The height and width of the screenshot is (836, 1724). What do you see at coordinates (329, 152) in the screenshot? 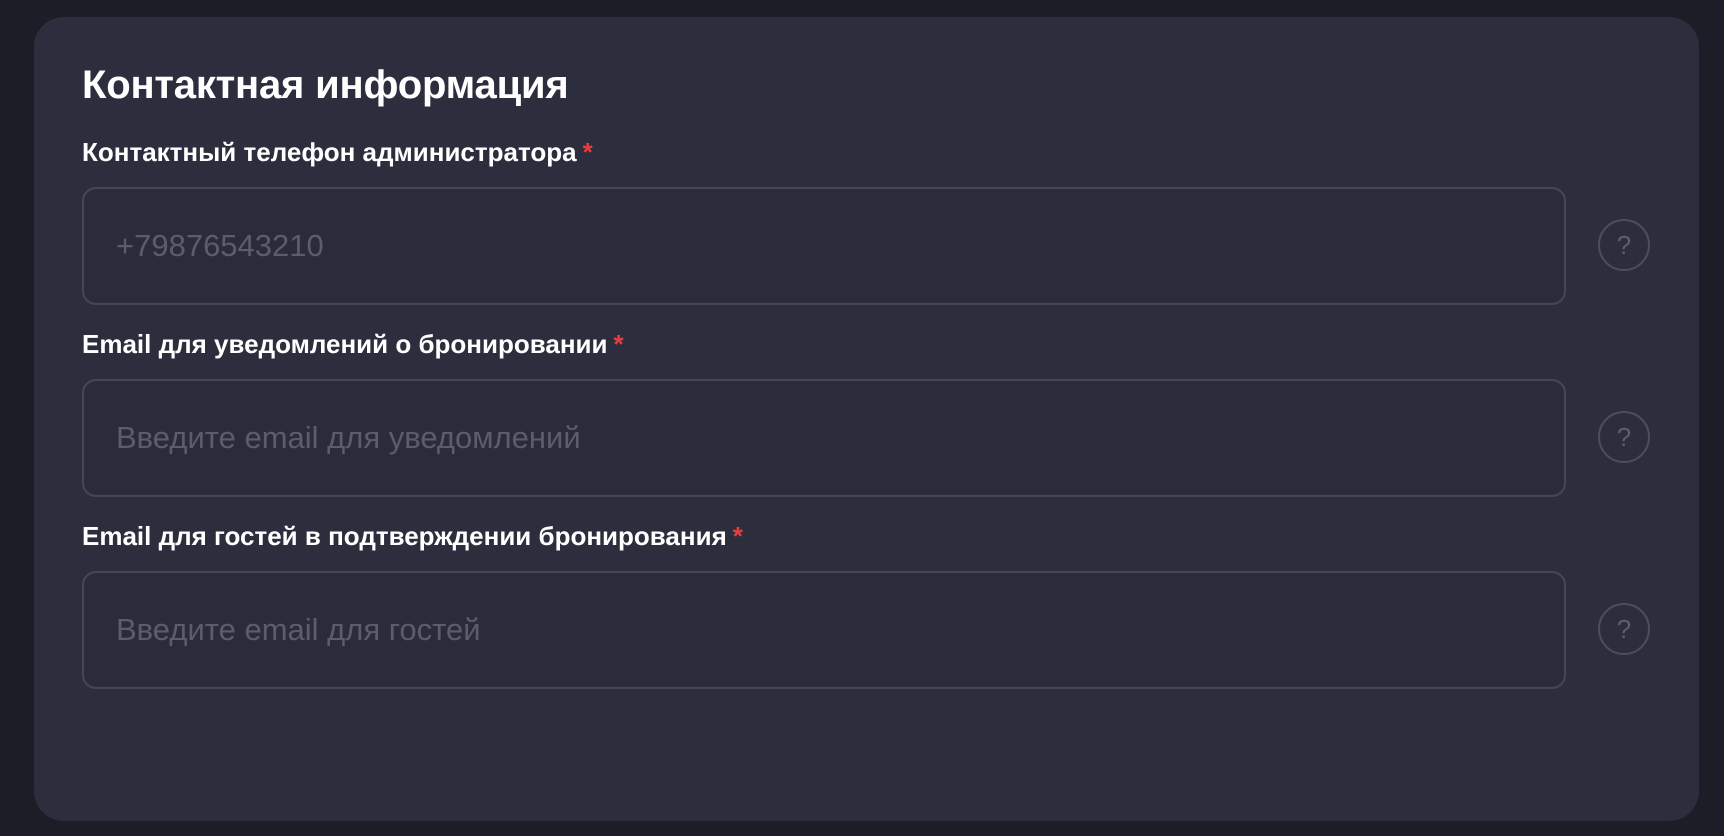
I see `admin-phone-label-text: Контактный телефон администратора` at bounding box center [329, 152].